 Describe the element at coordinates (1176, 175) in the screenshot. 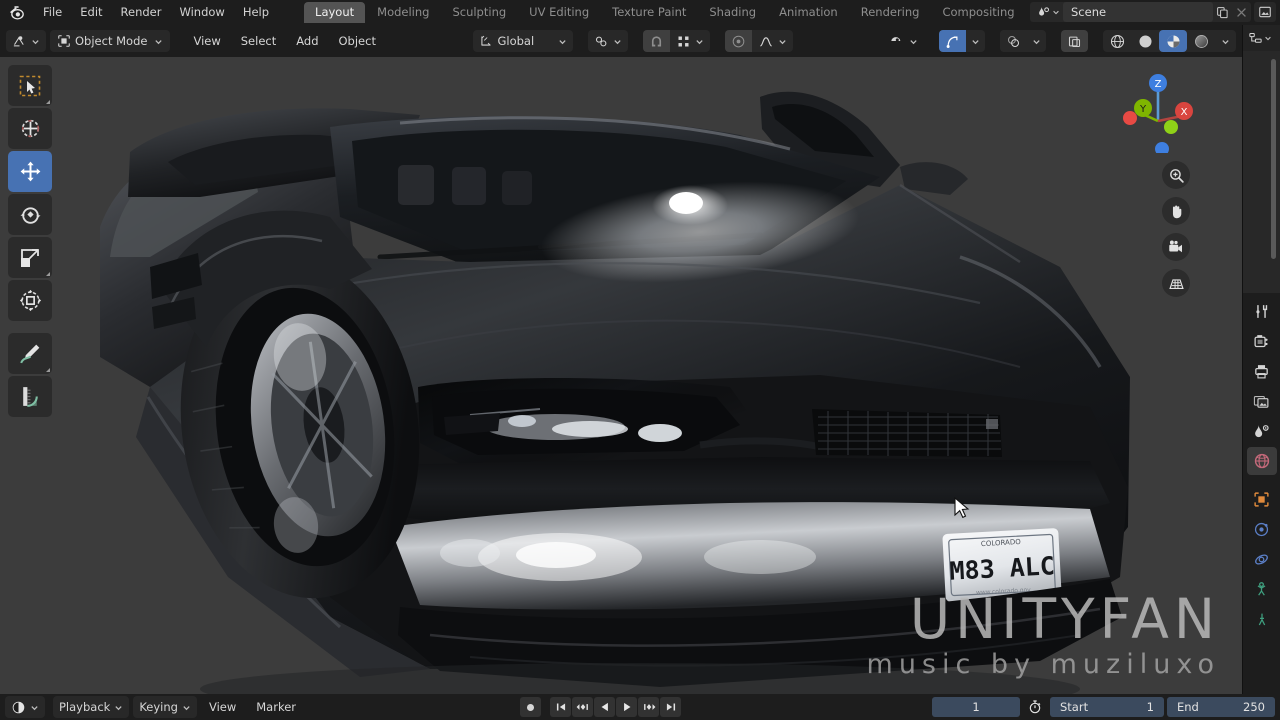

I see `zoom-magnifier-icon` at that location.